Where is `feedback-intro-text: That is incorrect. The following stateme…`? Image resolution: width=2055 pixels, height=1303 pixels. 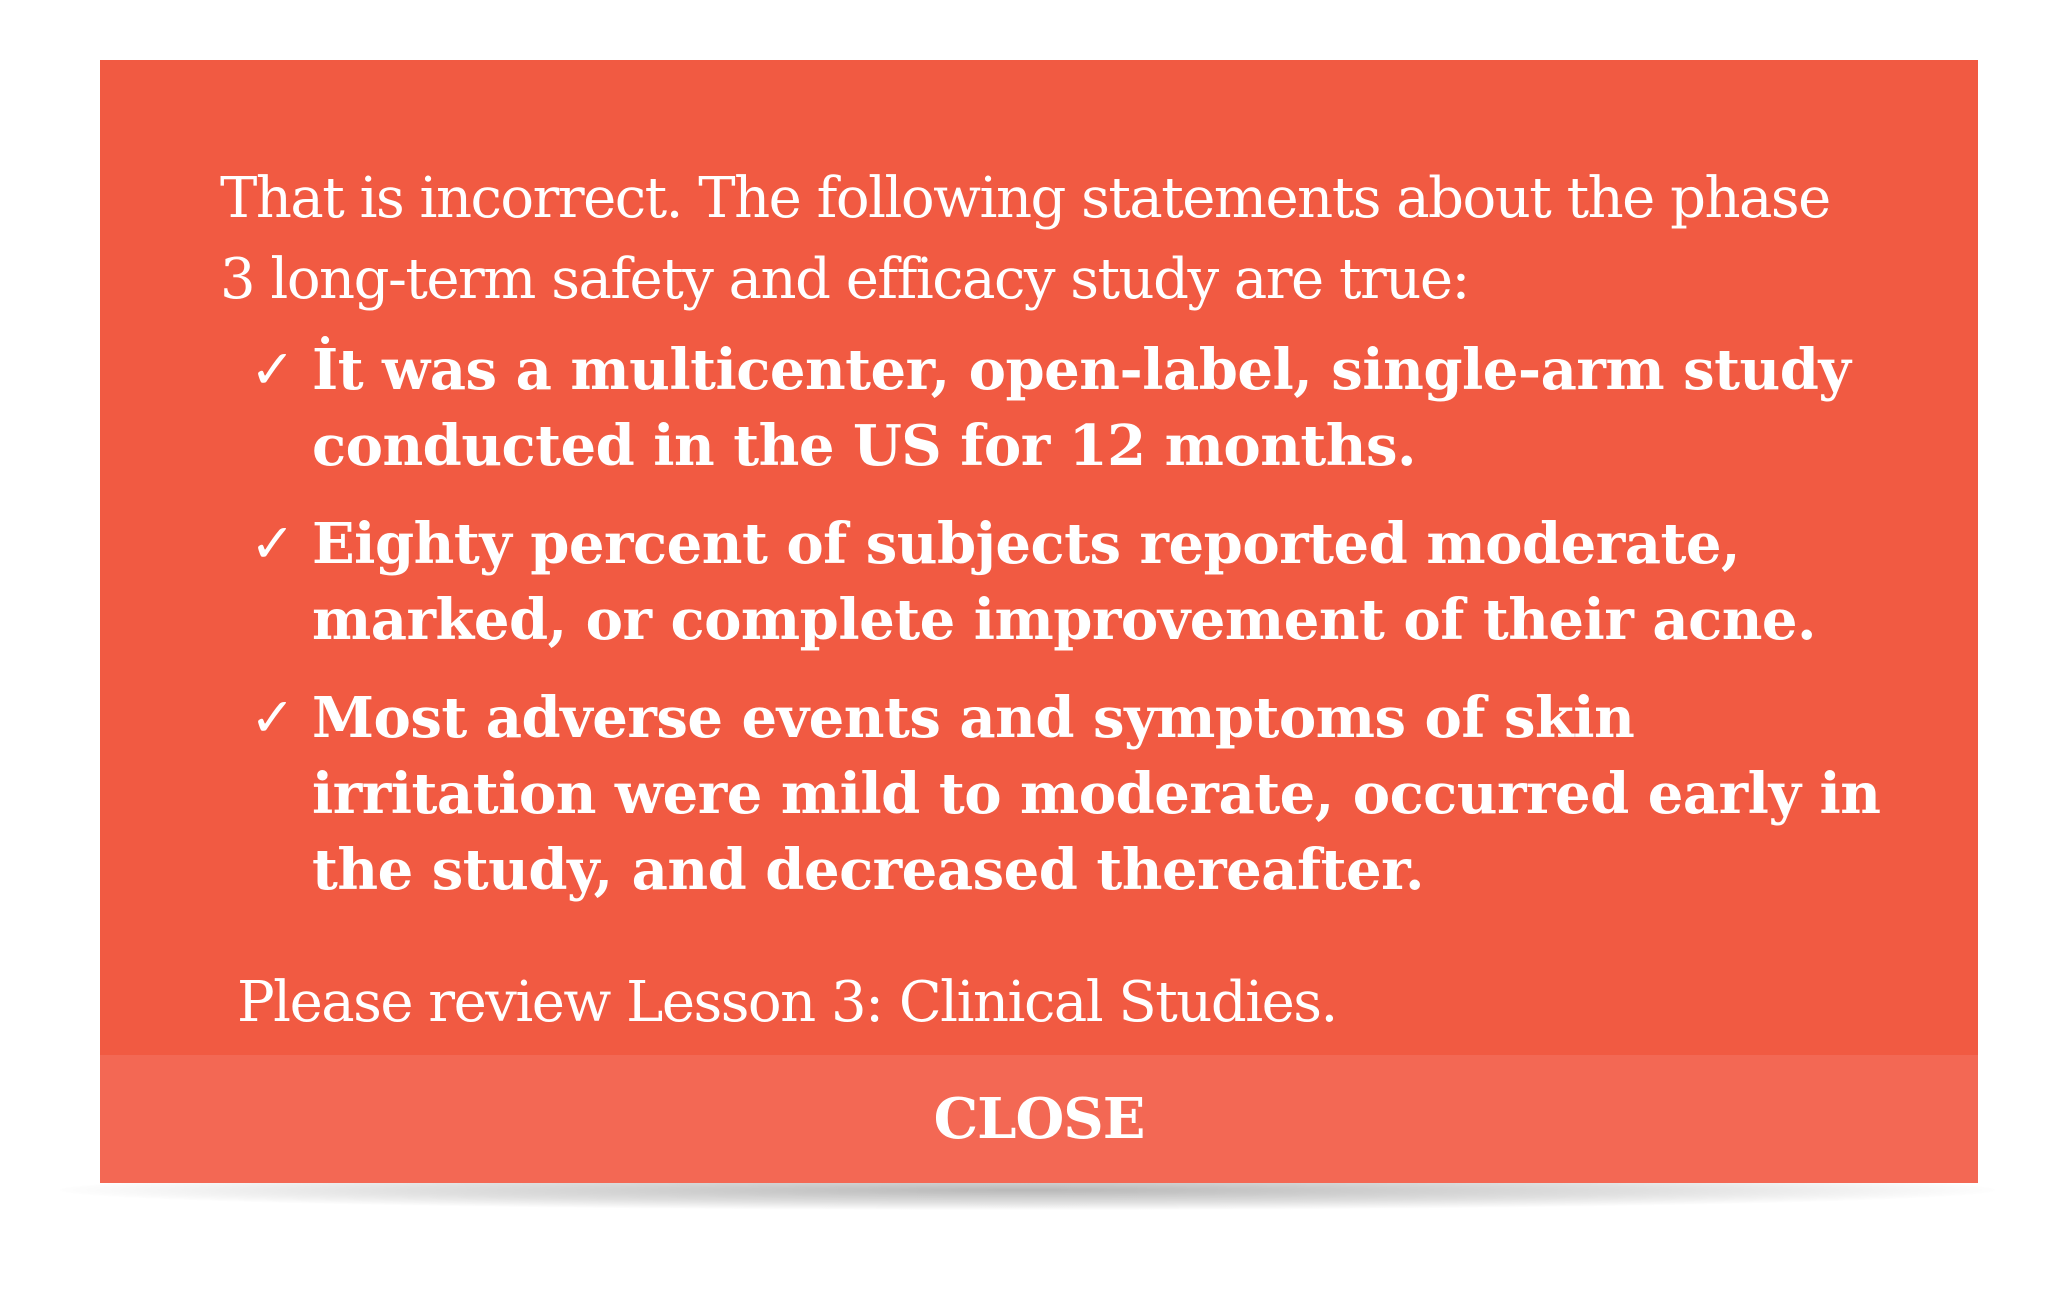
feedback-intro-text: That is incorrect. The following stateme… is located at coordinates (1025, 239).